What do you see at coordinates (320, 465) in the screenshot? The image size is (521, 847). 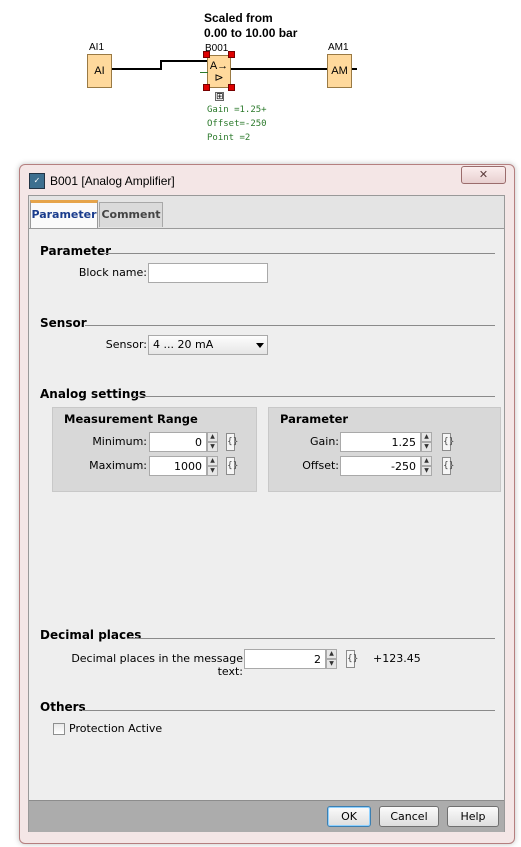 I see `offset-label: Offset:` at bounding box center [320, 465].